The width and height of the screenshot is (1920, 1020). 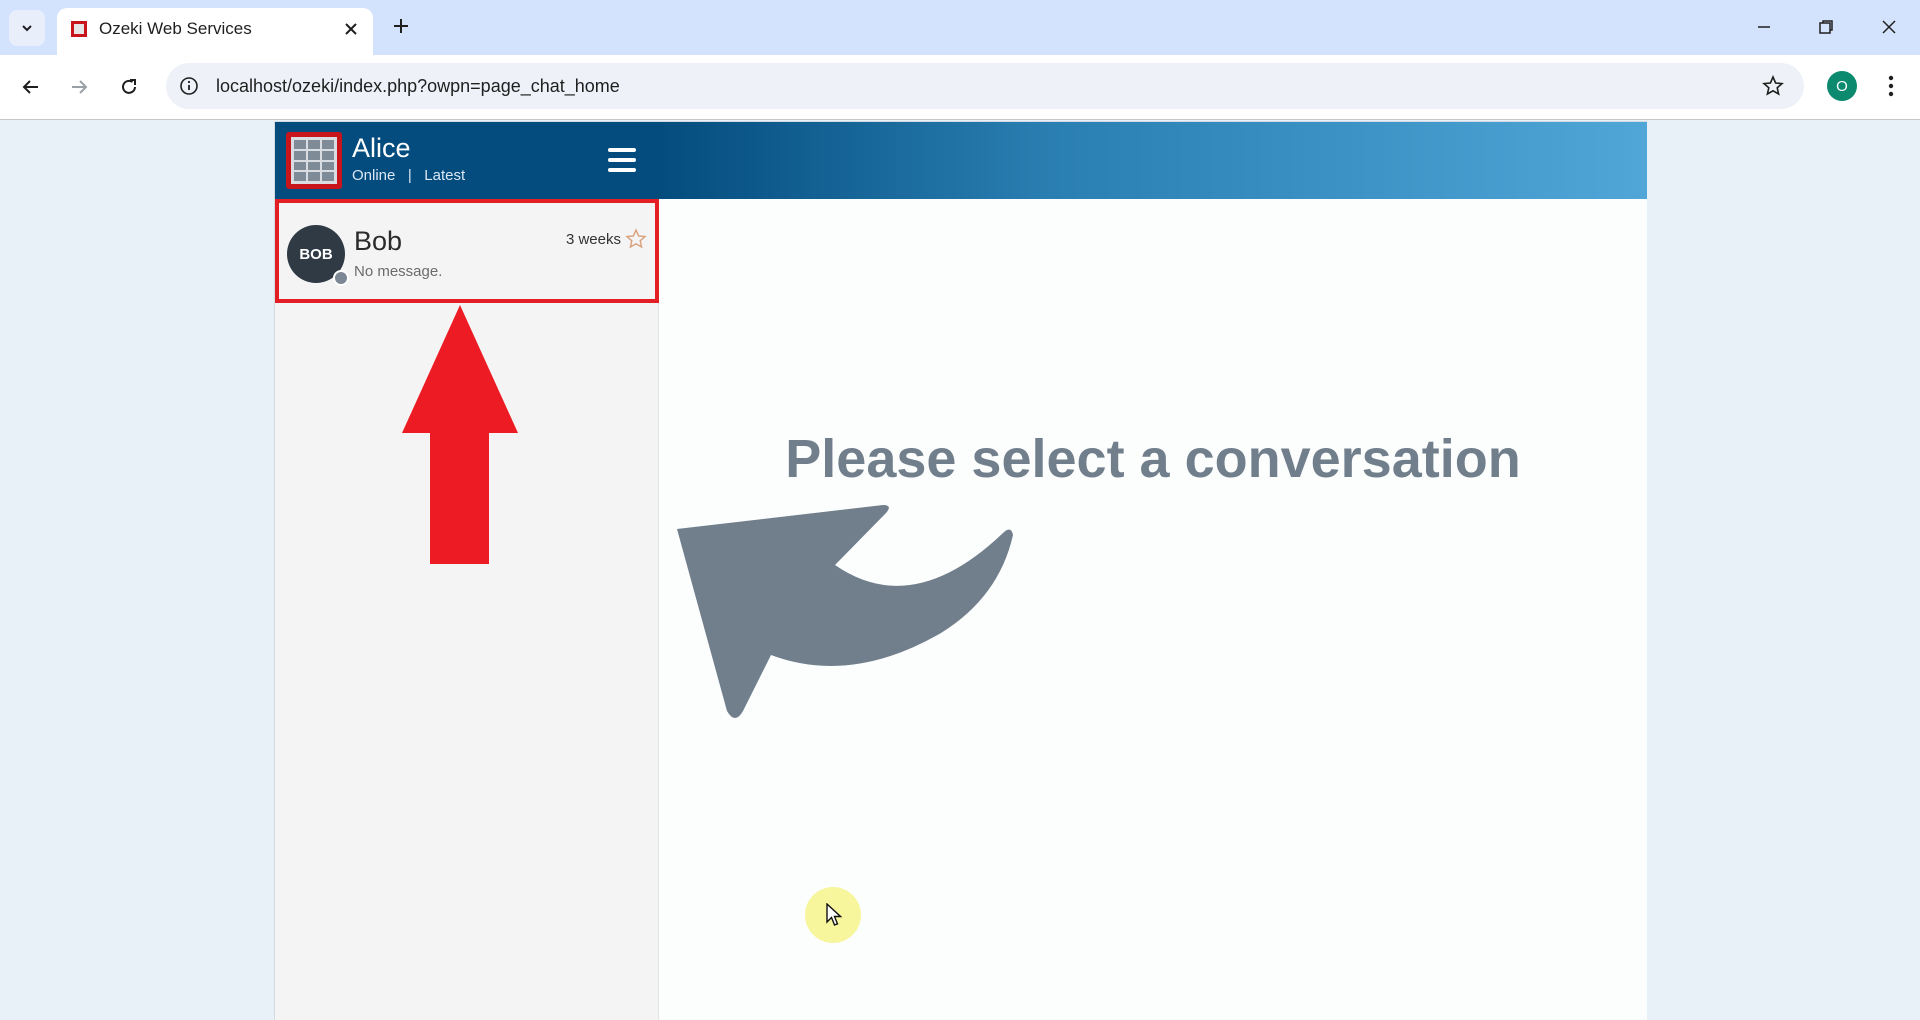 I want to click on current-user-name: Alice, so click(x=381, y=148).